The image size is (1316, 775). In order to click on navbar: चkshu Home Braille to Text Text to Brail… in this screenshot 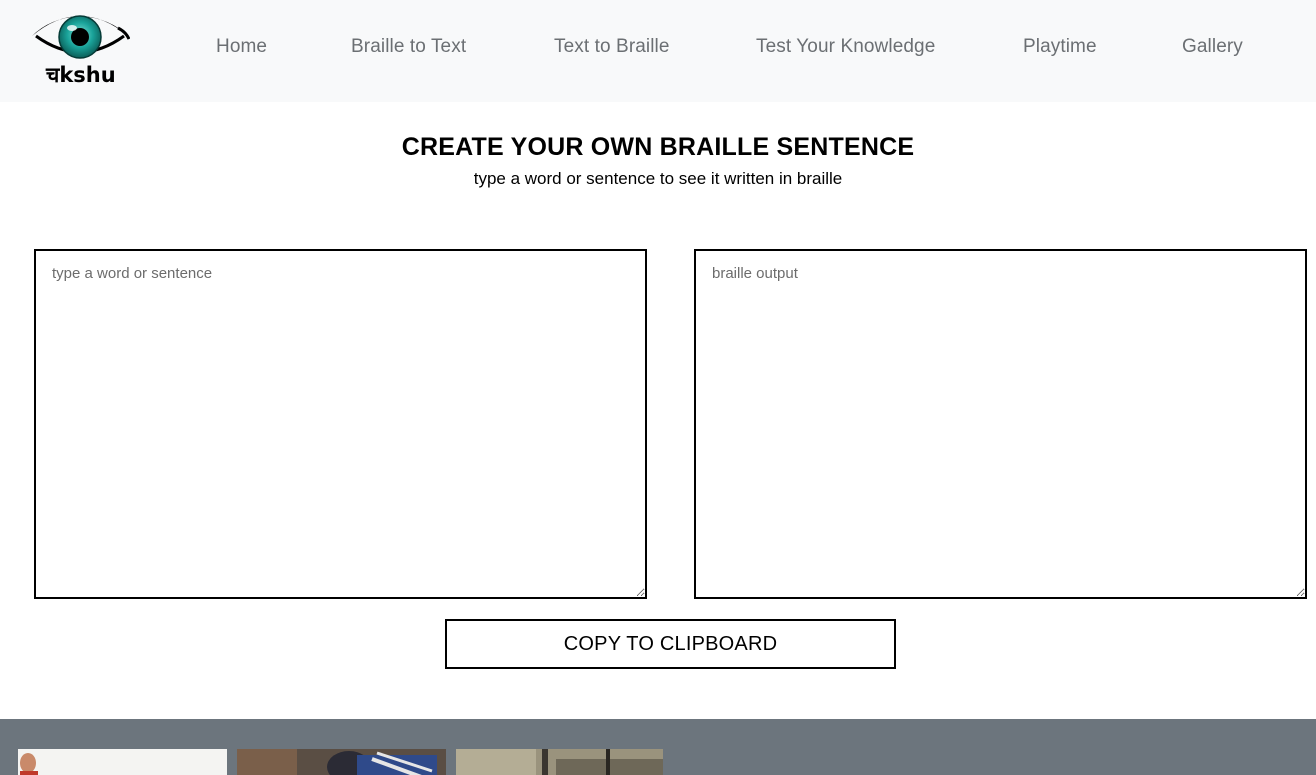, I will do `click(658, 51)`.